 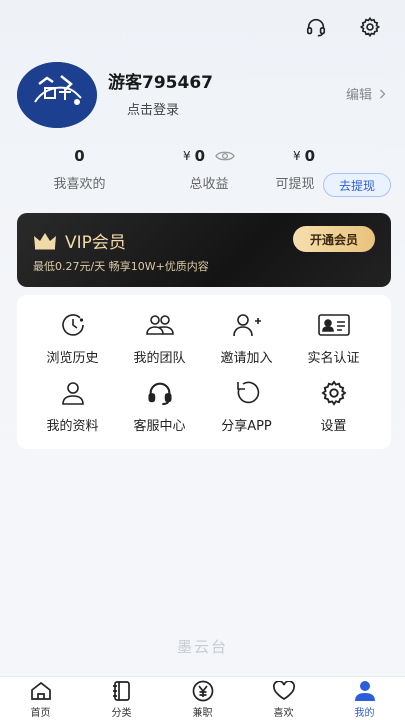 What do you see at coordinates (200, 156) in the screenshot?
I see `stat-total-income-value: 0` at bounding box center [200, 156].